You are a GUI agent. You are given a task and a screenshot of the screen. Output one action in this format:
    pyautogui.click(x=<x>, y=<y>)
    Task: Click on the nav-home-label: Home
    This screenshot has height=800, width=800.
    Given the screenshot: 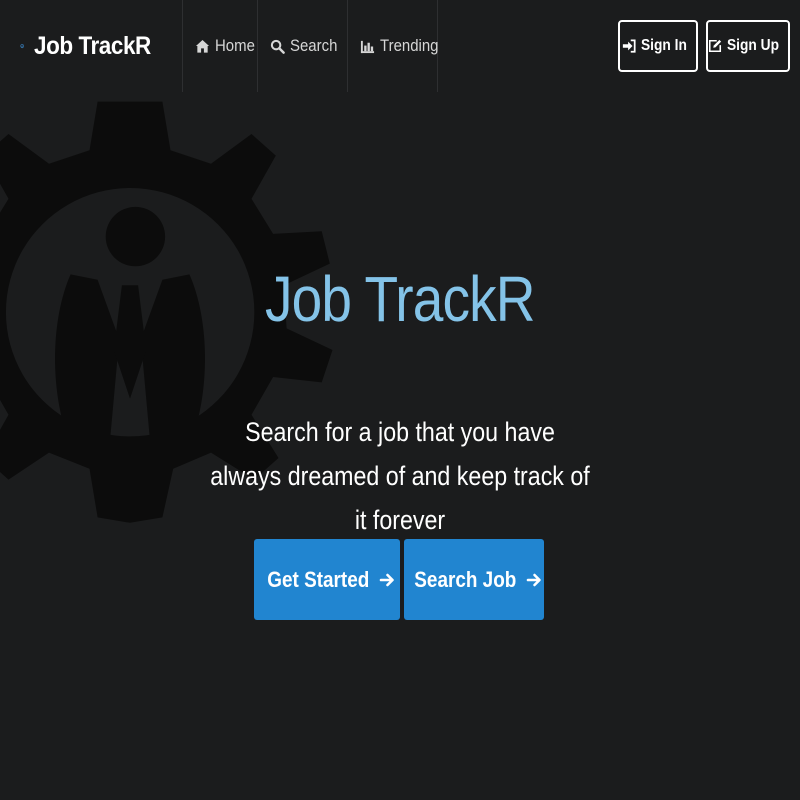 What is the action you would take?
    pyautogui.click(x=235, y=45)
    